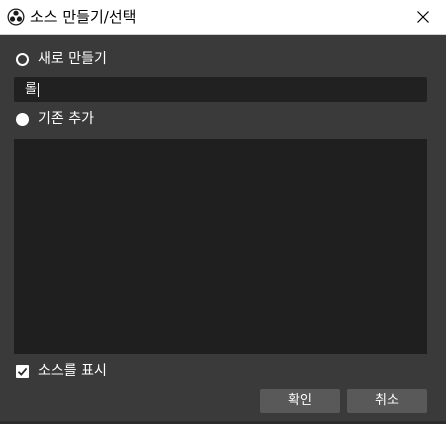 Image resolution: width=446 pixels, height=424 pixels. I want to click on checkmark-icon, so click(22, 371).